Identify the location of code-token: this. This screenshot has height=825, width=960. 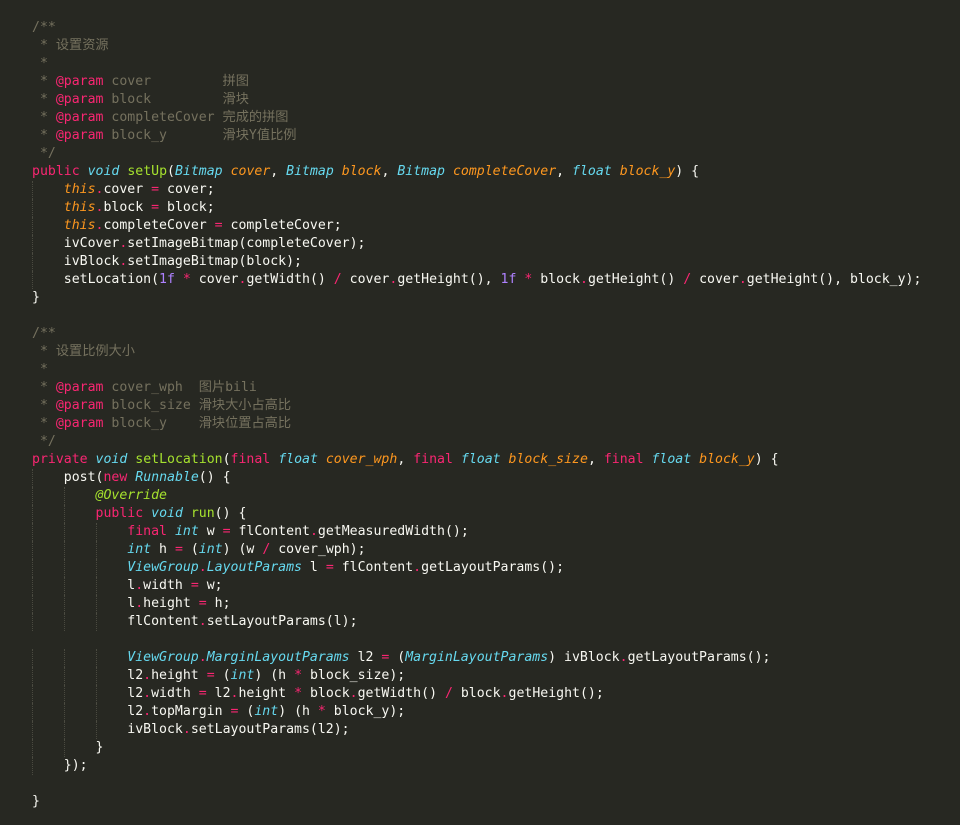
(79, 207).